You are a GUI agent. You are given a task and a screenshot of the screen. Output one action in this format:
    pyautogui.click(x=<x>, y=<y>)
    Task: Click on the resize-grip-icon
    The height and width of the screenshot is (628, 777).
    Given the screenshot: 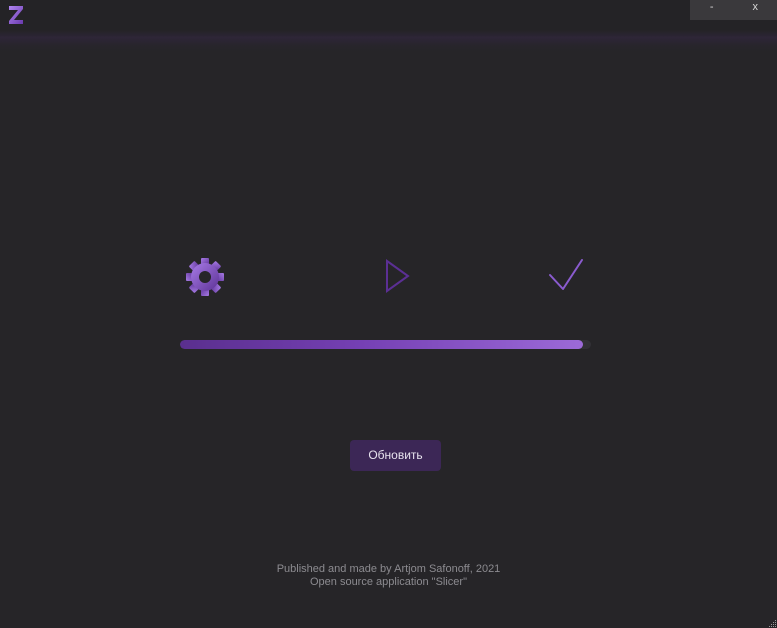 What is the action you would take?
    pyautogui.click(x=773, y=624)
    